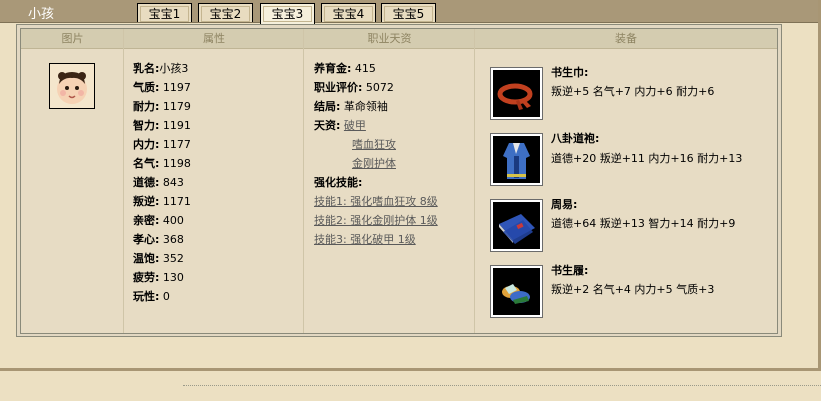 The height and width of the screenshot is (401, 821). I want to click on shoes-icon, so click(516, 291).